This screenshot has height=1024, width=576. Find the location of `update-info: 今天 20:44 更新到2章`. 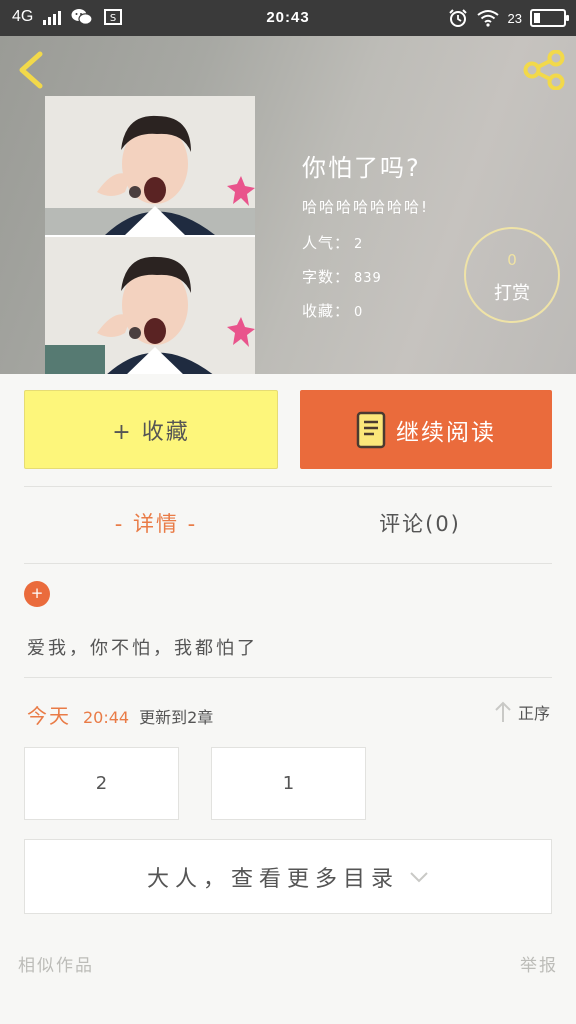

update-info: 今天 20:44 更新到2章 is located at coordinates (120, 714).